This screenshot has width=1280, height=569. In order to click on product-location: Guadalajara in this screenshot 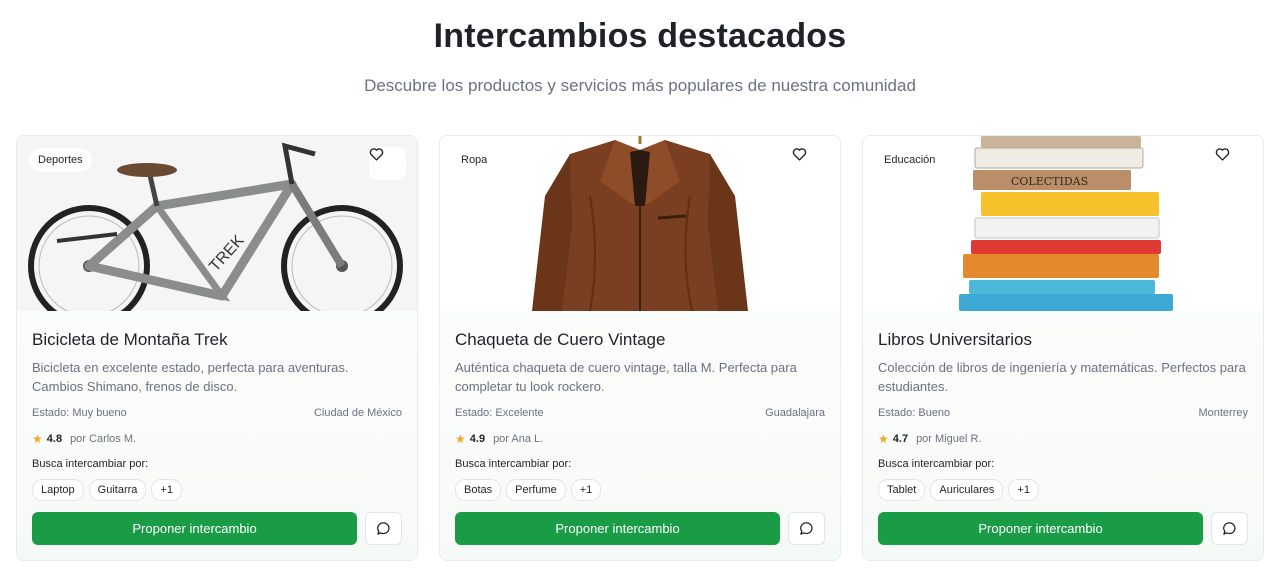, I will do `click(795, 413)`.